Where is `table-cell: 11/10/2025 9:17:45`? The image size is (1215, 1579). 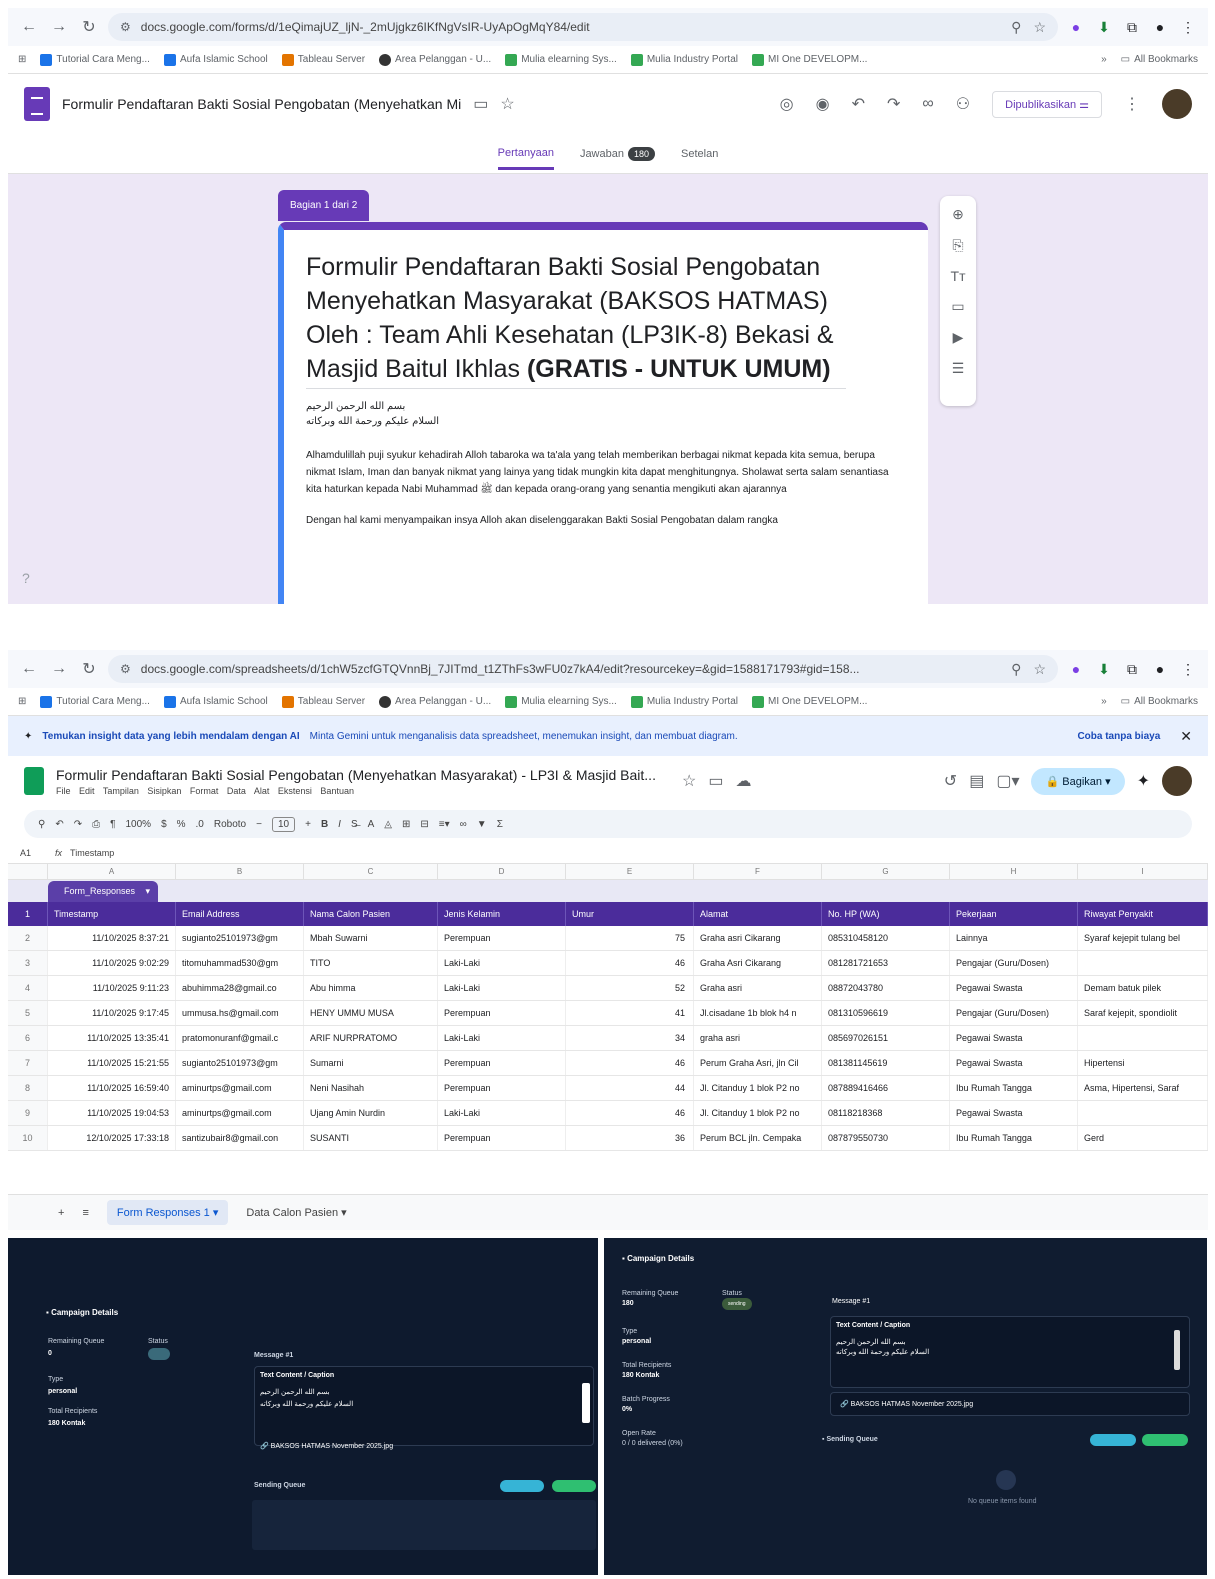 table-cell: 11/10/2025 9:17:45 is located at coordinates (112, 1013).